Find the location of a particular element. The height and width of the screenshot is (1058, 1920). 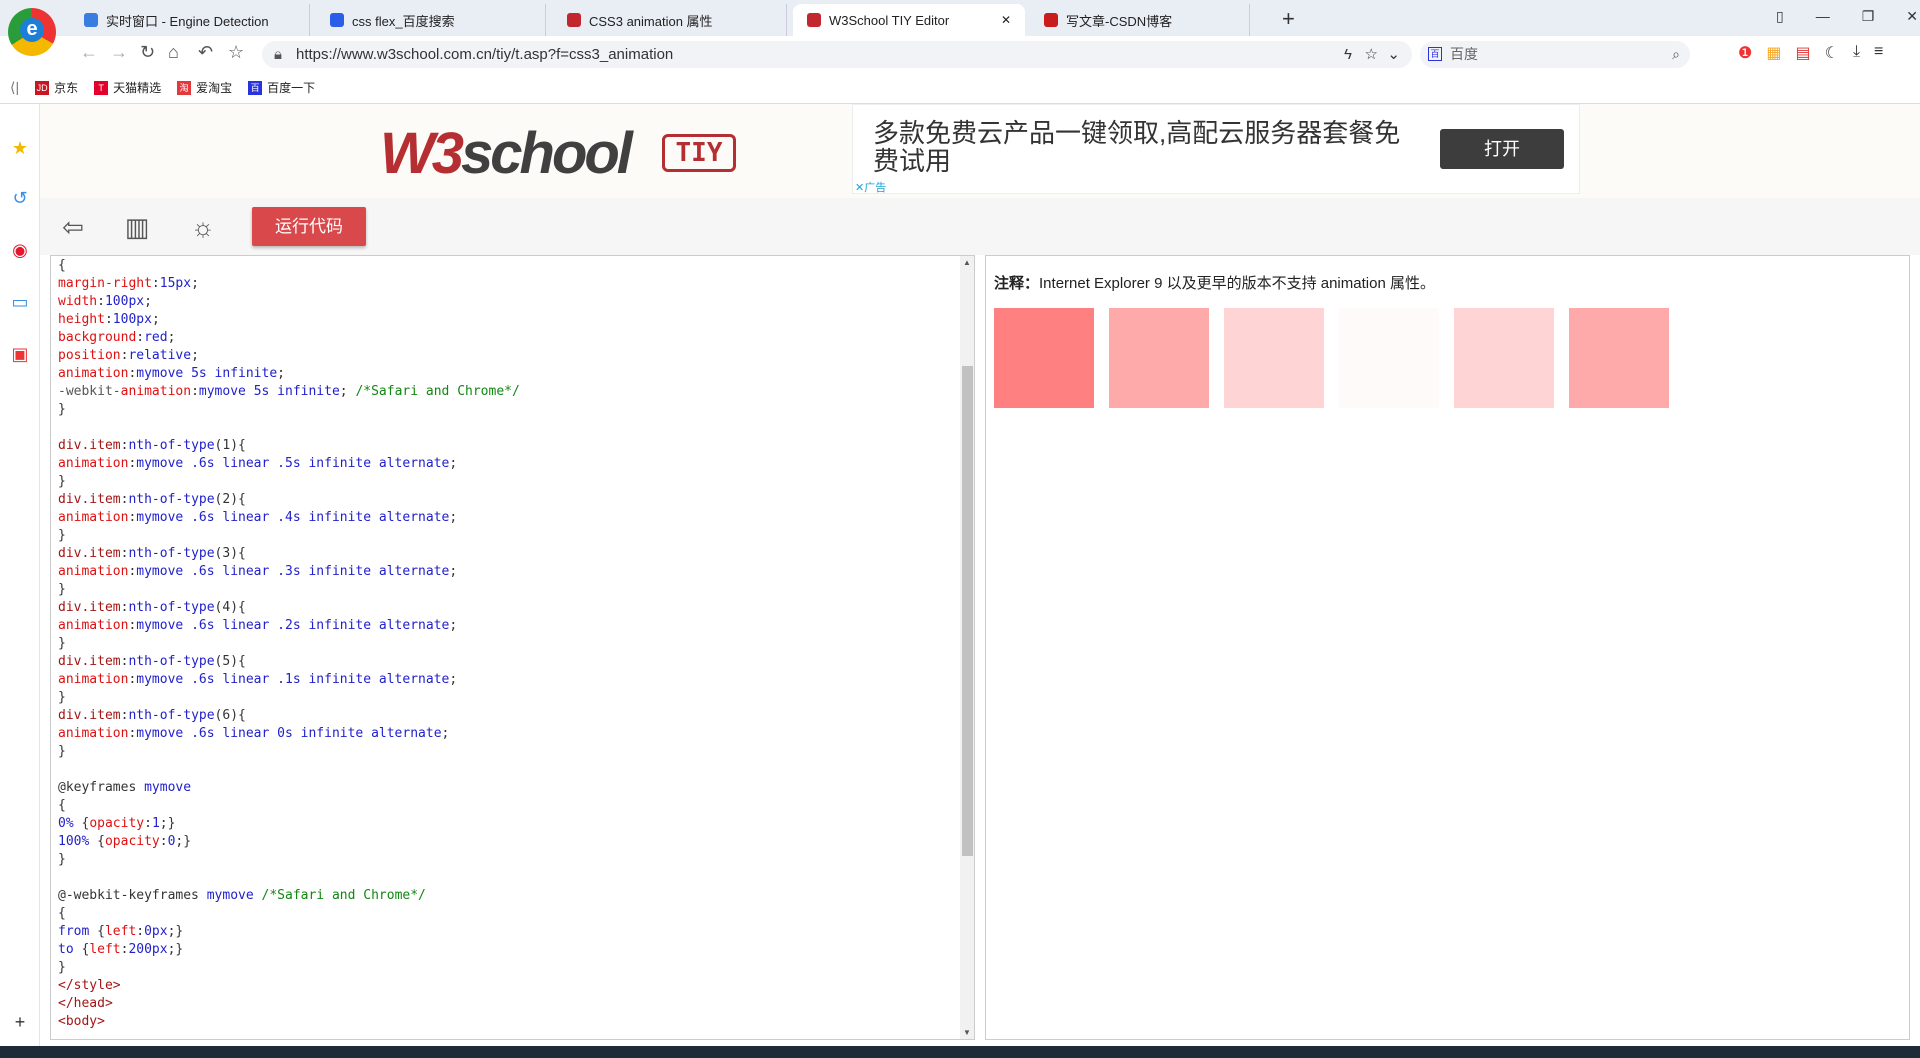

weibo-icon: ◉ is located at coordinates (20, 250).